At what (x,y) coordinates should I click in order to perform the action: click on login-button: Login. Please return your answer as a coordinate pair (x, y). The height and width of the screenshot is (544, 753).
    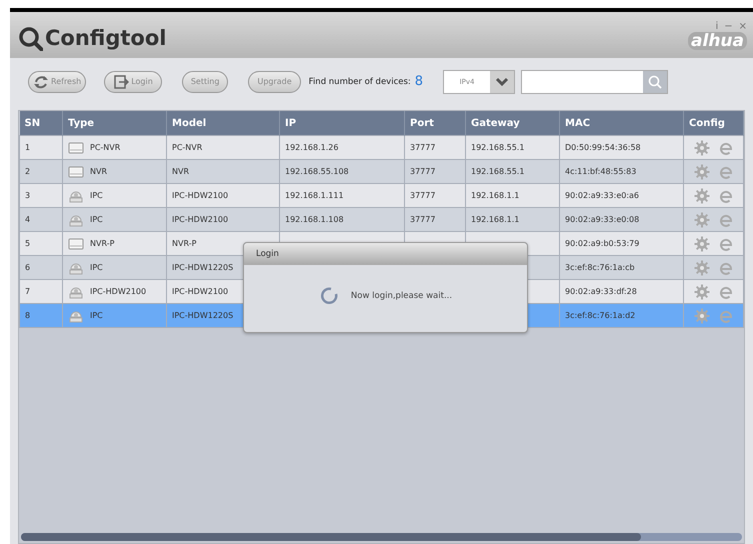
    Looking at the image, I should click on (133, 81).